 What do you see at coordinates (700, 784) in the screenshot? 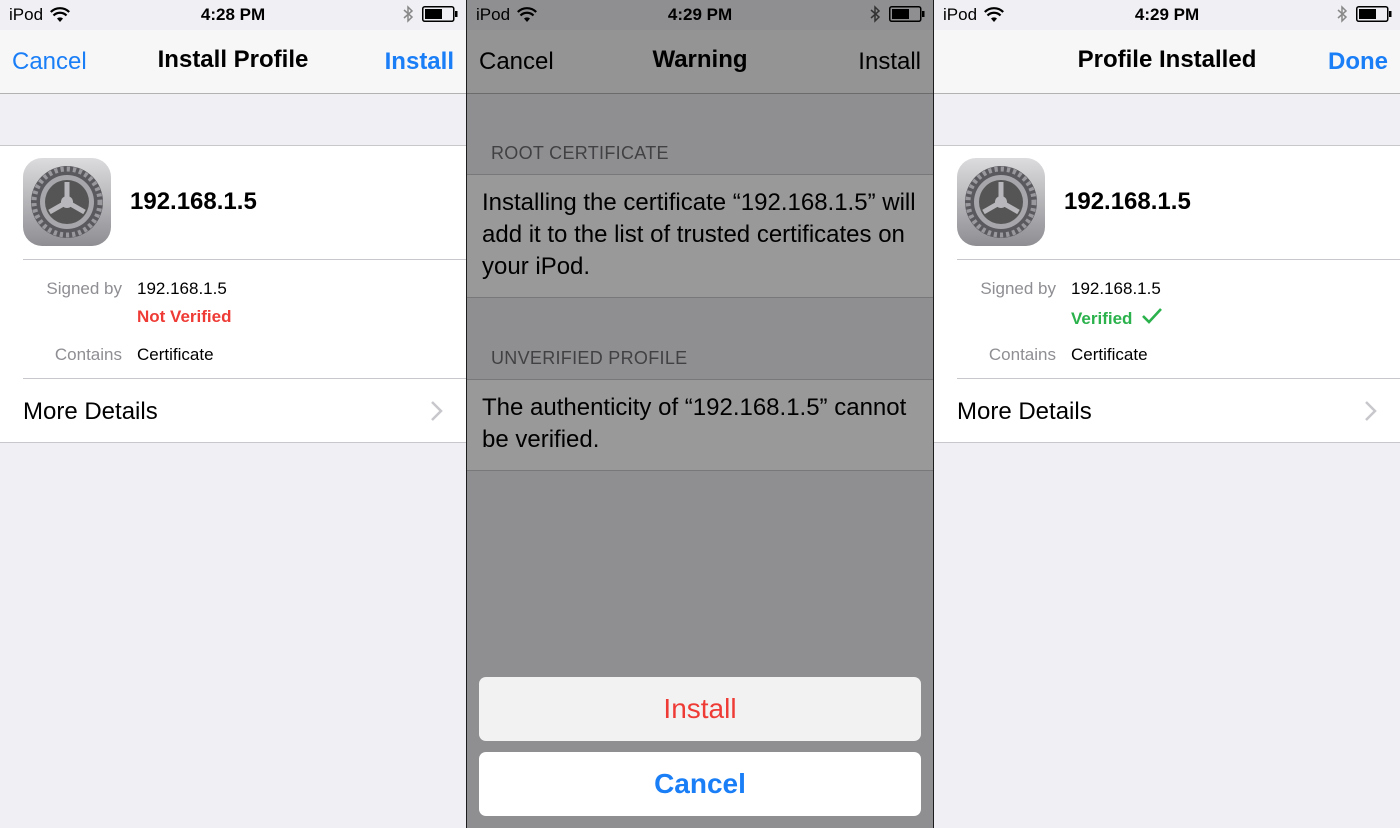
I see `sheet-cancel-button: Cancel` at bounding box center [700, 784].